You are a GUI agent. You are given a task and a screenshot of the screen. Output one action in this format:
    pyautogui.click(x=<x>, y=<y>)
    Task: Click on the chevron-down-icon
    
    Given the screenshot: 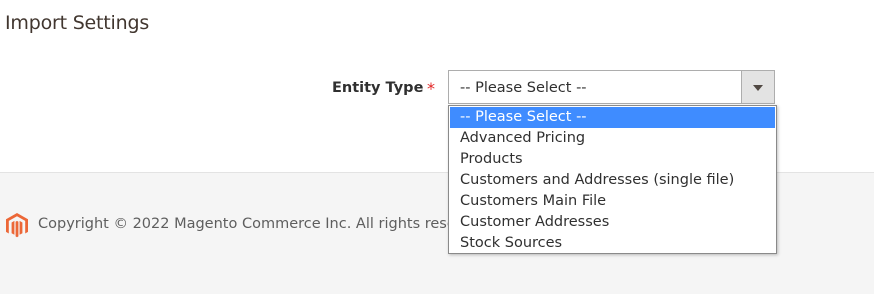 What is the action you would take?
    pyautogui.click(x=758, y=88)
    